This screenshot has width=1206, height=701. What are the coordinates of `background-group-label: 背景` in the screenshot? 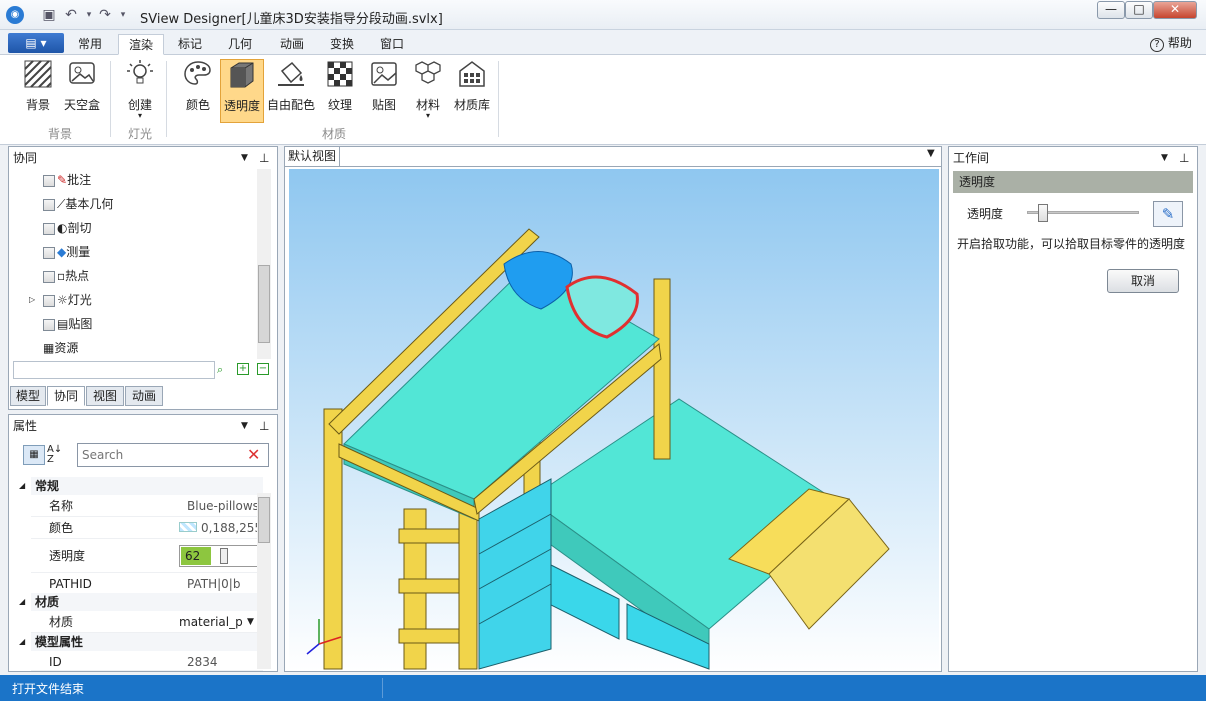 It's located at (60, 134).